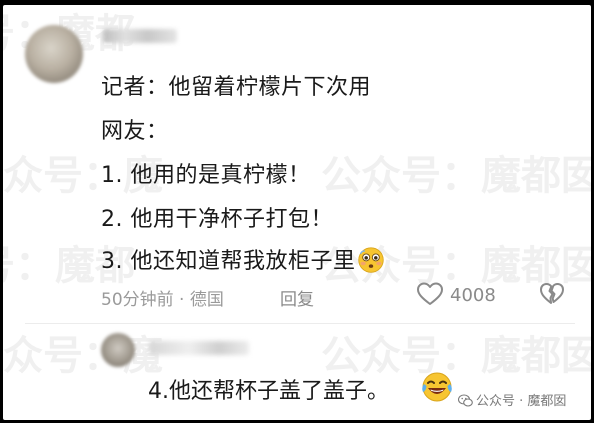  I want to click on watermark-text: 公众号：魔, so click(83, 356).